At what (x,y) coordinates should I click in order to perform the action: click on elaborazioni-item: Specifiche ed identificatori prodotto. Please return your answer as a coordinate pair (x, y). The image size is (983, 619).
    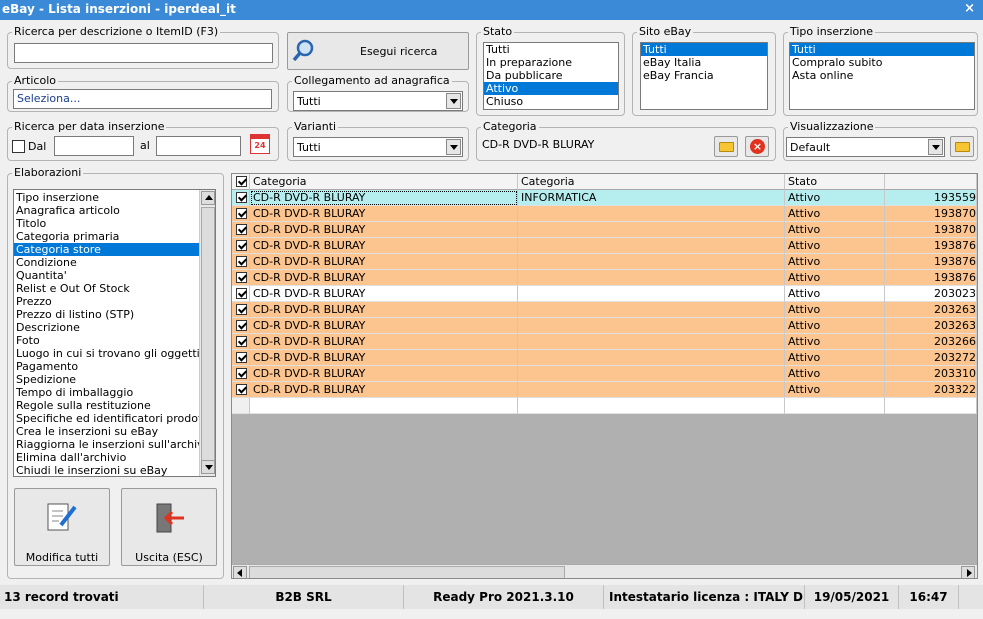
    Looking at the image, I should click on (114, 418).